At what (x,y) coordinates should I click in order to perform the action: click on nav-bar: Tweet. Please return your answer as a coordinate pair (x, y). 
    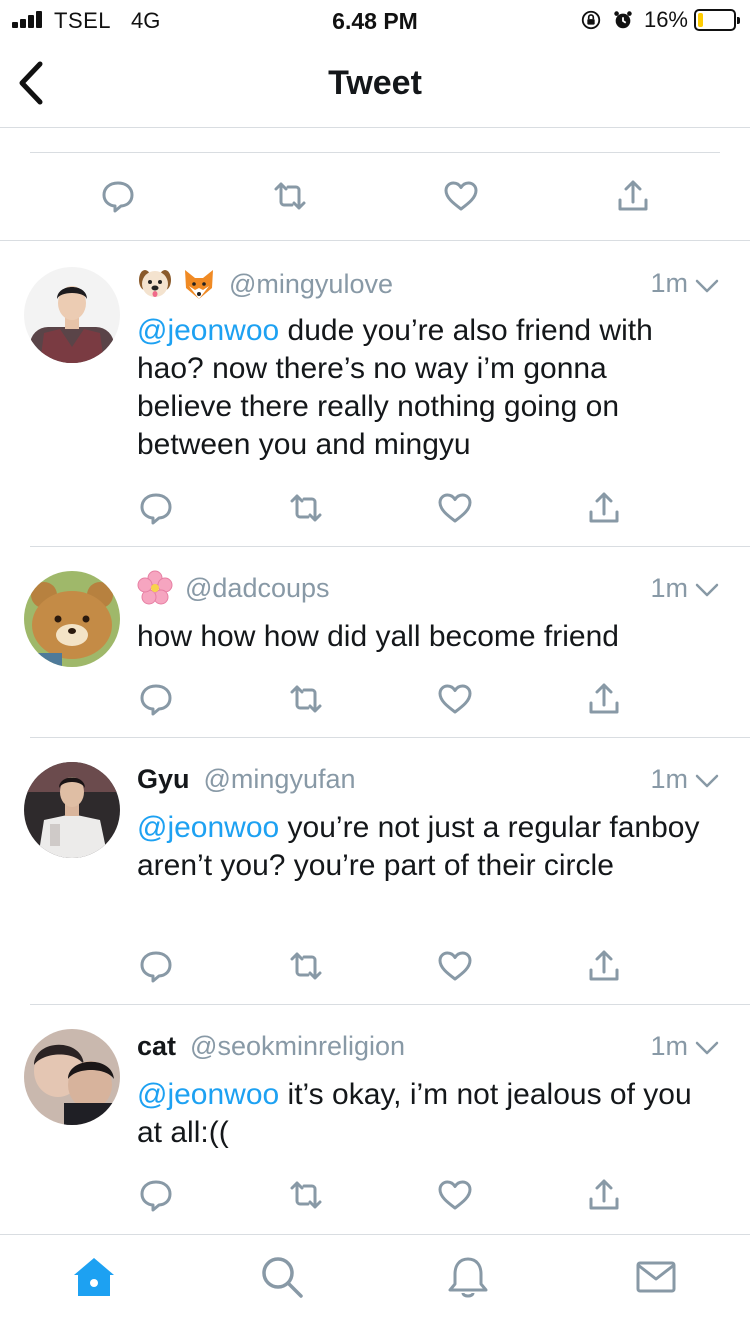
    Looking at the image, I should click on (375, 84).